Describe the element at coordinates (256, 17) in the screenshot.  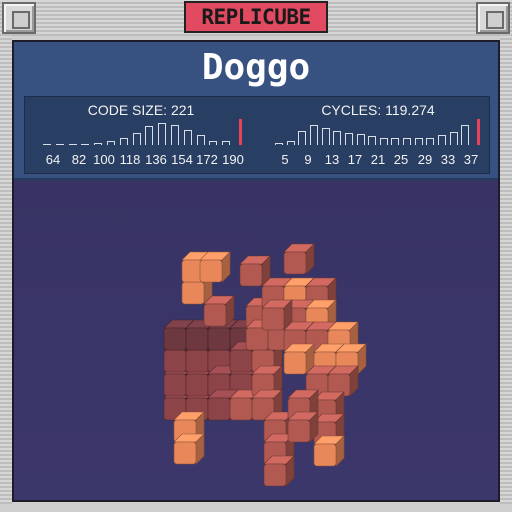
I see `app-title: REPLICUBE` at that location.